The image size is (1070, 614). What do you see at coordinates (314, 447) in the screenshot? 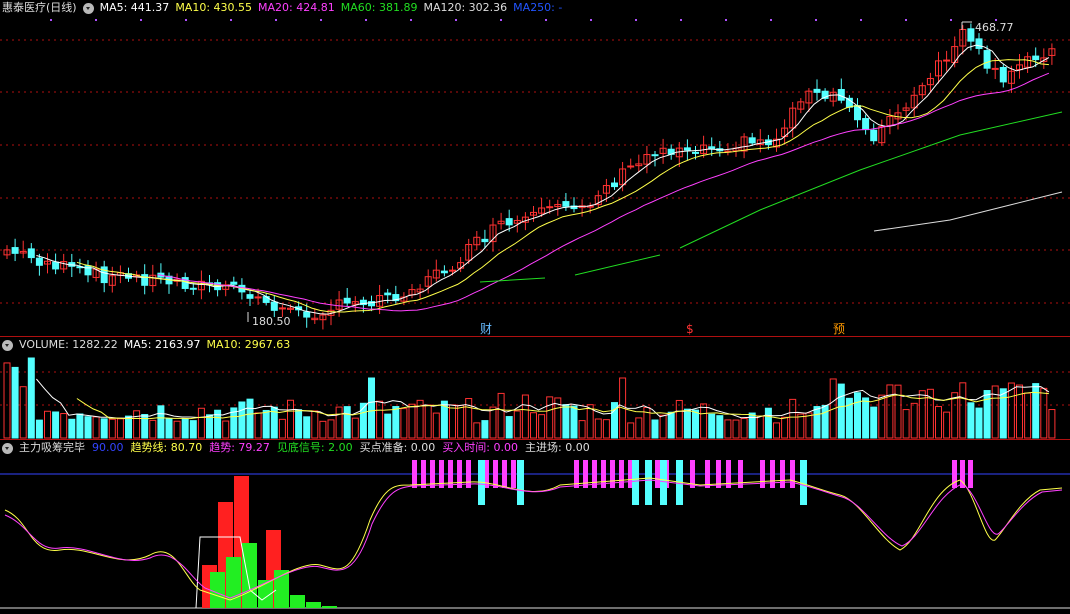
I see `indicator-label: 见底信号: 2.00` at bounding box center [314, 447].